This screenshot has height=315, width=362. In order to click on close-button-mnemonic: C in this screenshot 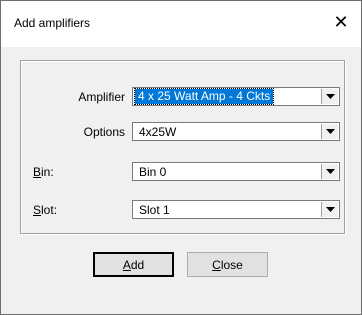, I will do `click(216, 264)`.